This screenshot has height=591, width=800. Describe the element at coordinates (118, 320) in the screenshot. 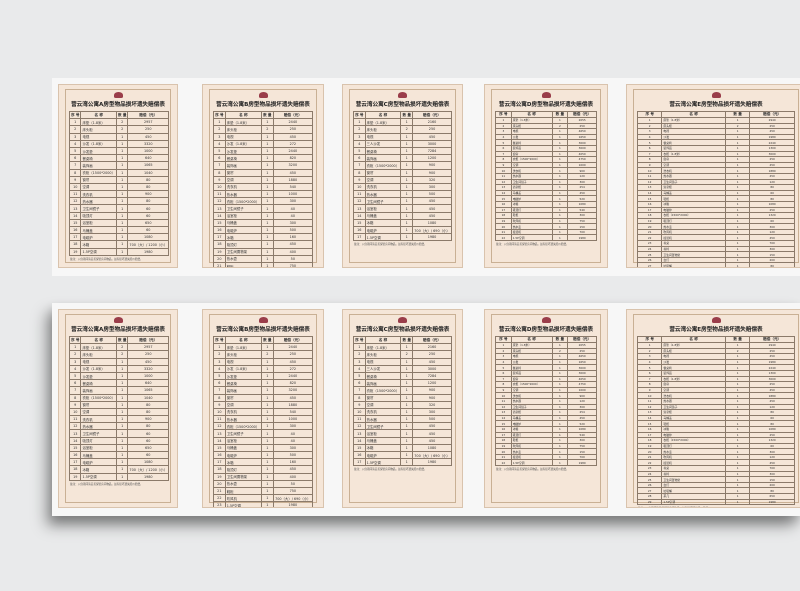

I see `hotel-logo-icon` at that location.